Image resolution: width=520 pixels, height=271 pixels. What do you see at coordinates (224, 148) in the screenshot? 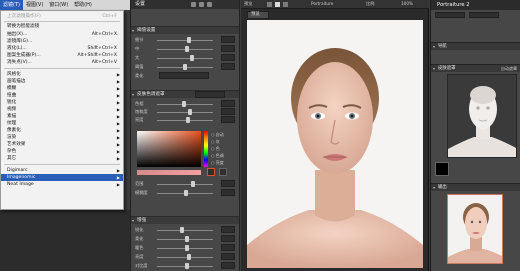
I see `radio-color: 色` at bounding box center [224, 148].